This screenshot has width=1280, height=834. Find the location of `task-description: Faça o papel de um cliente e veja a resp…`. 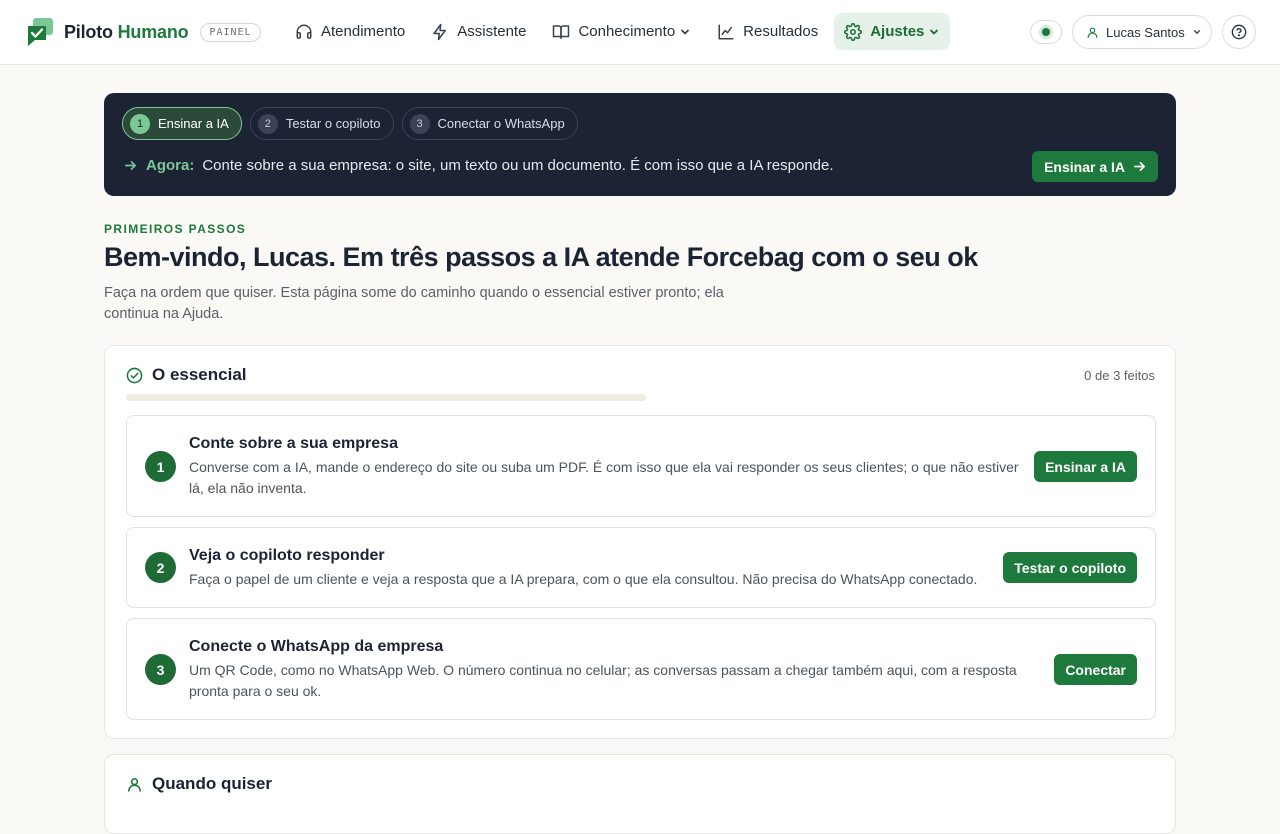

task-description: Faça o papel de um cliente e veja a resp… is located at coordinates (583, 579).